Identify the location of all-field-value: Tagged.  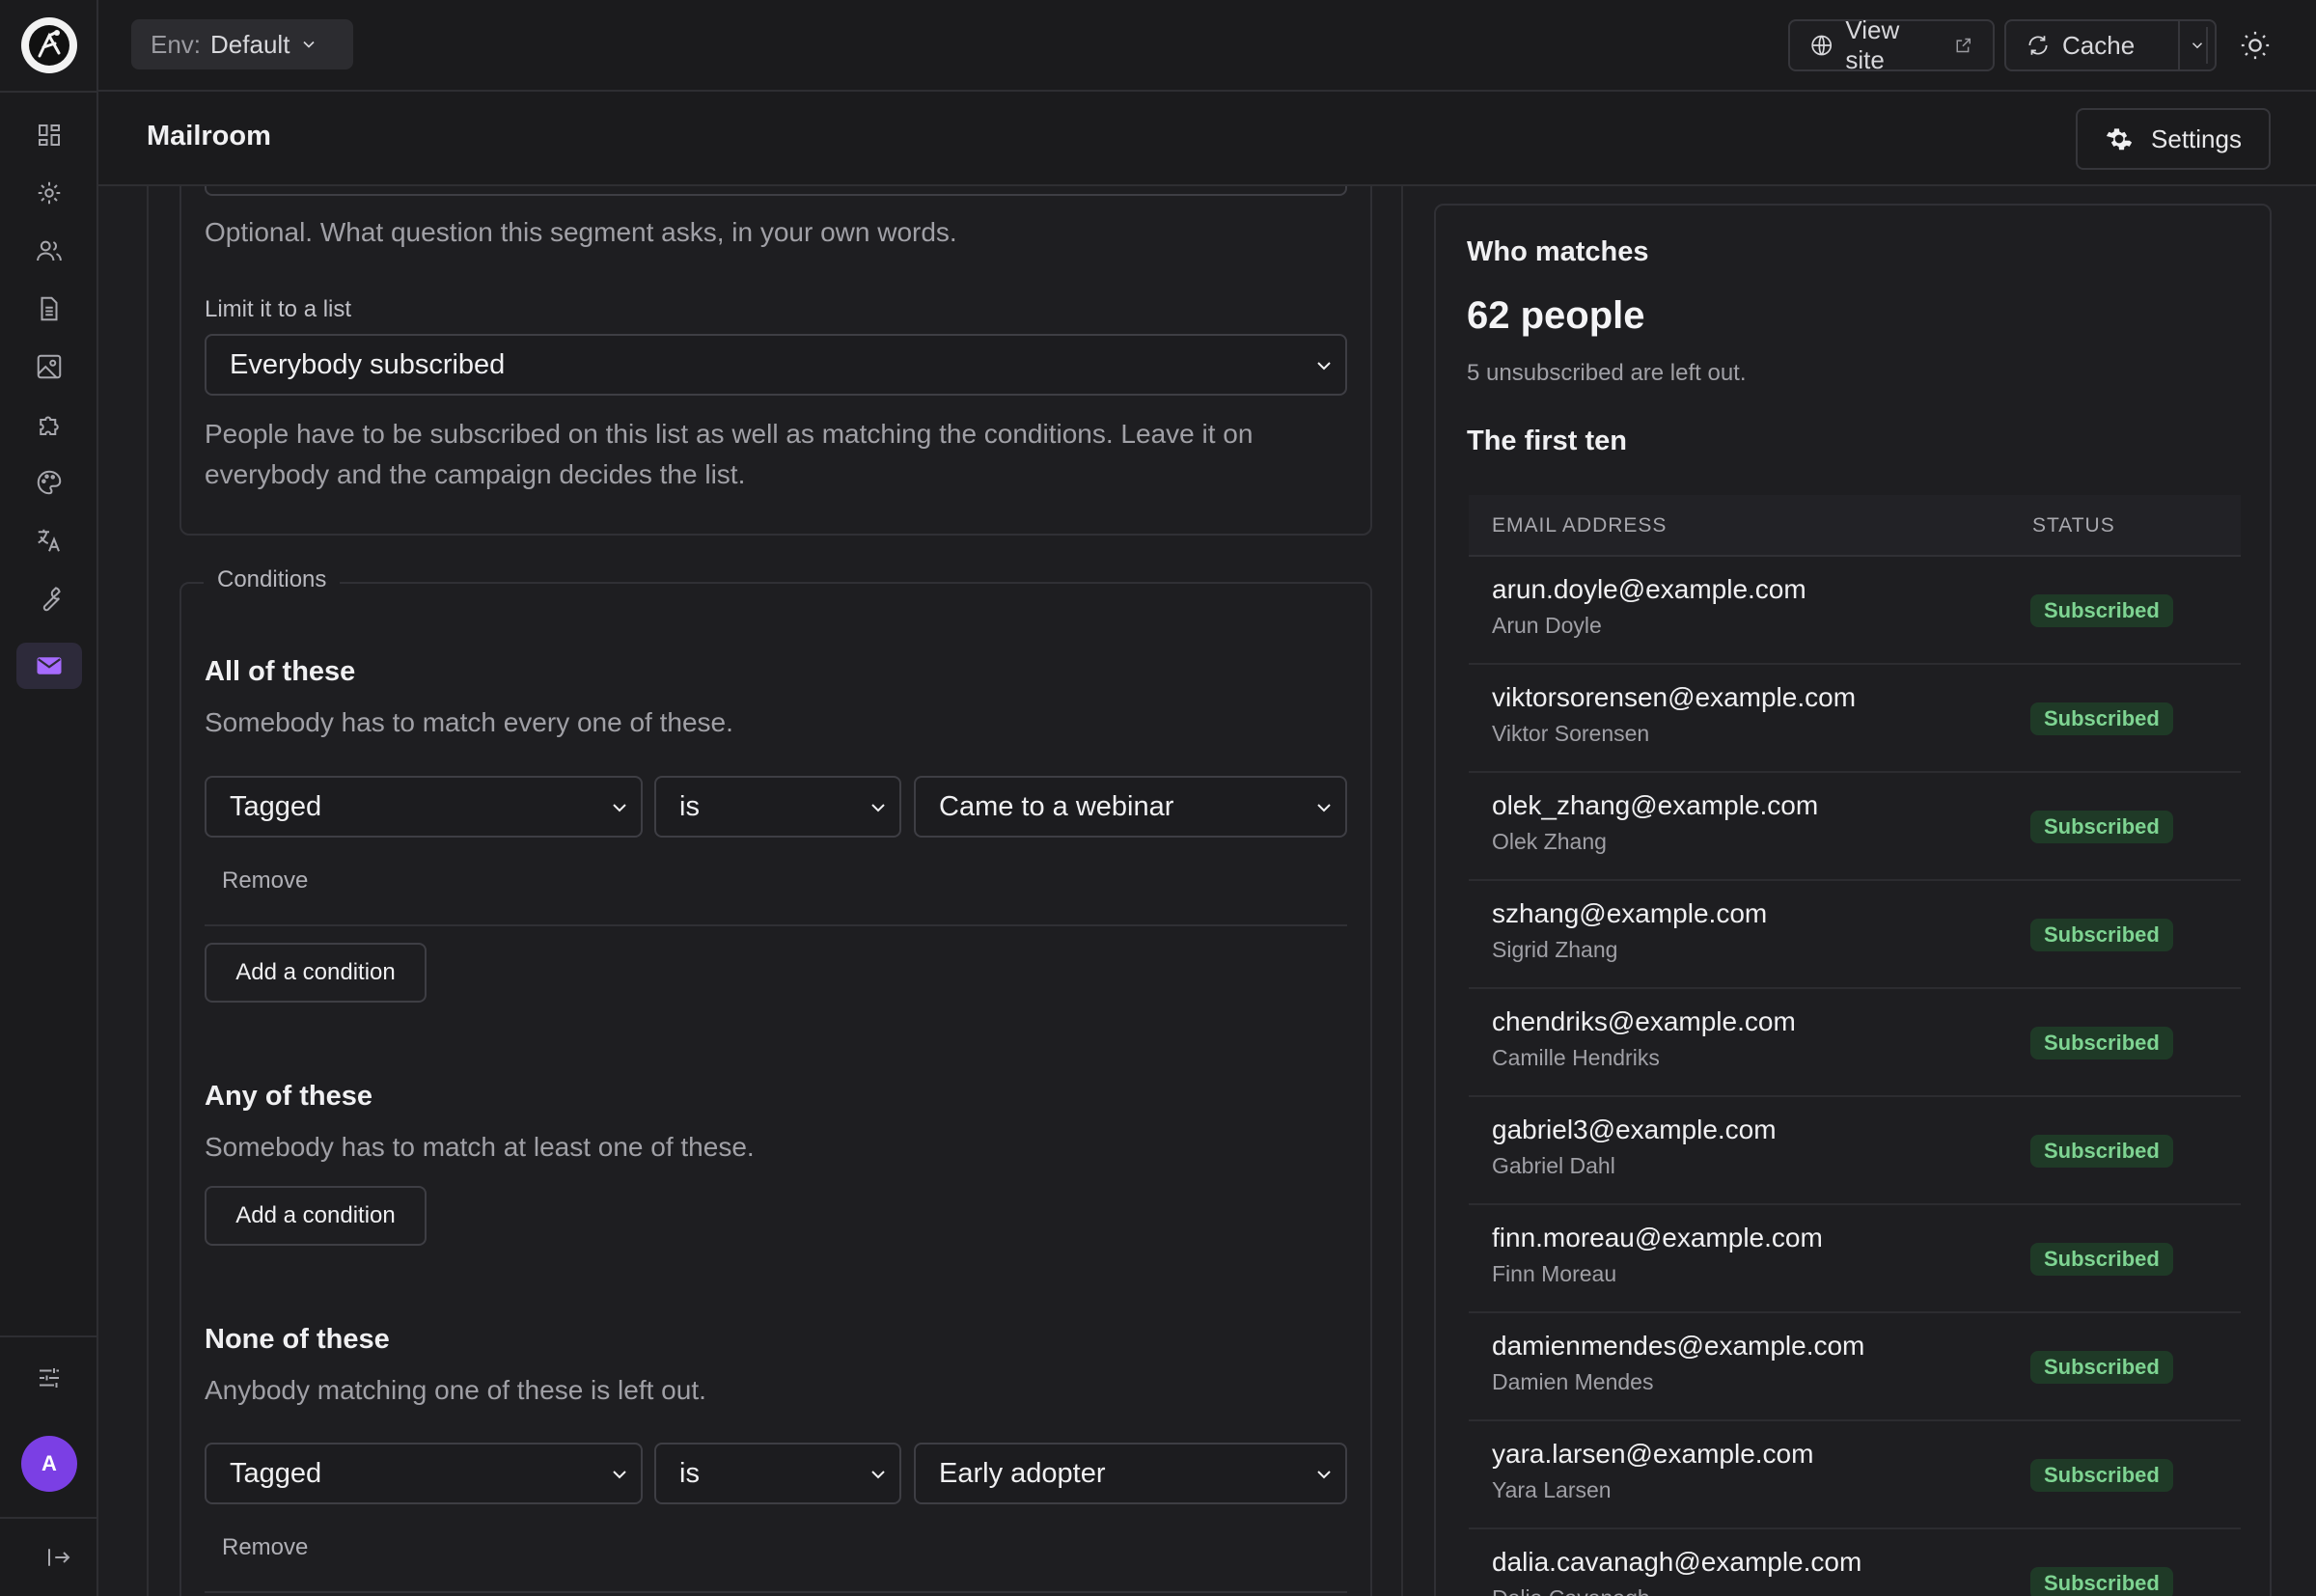
(276, 806).